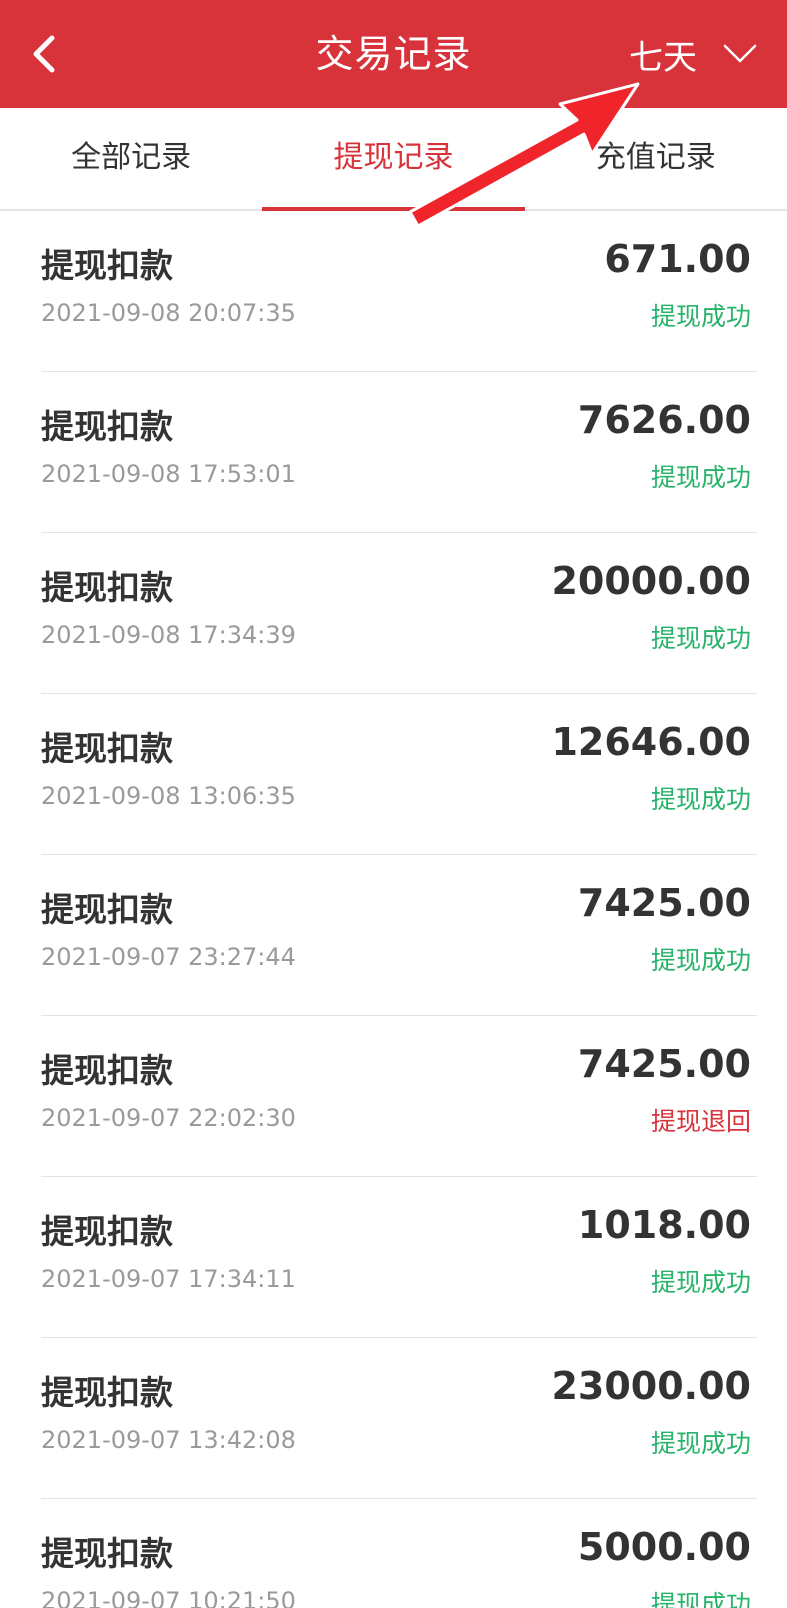  What do you see at coordinates (168, 313) in the screenshot?
I see `record-time: 2021-09-08 20:07:35` at bounding box center [168, 313].